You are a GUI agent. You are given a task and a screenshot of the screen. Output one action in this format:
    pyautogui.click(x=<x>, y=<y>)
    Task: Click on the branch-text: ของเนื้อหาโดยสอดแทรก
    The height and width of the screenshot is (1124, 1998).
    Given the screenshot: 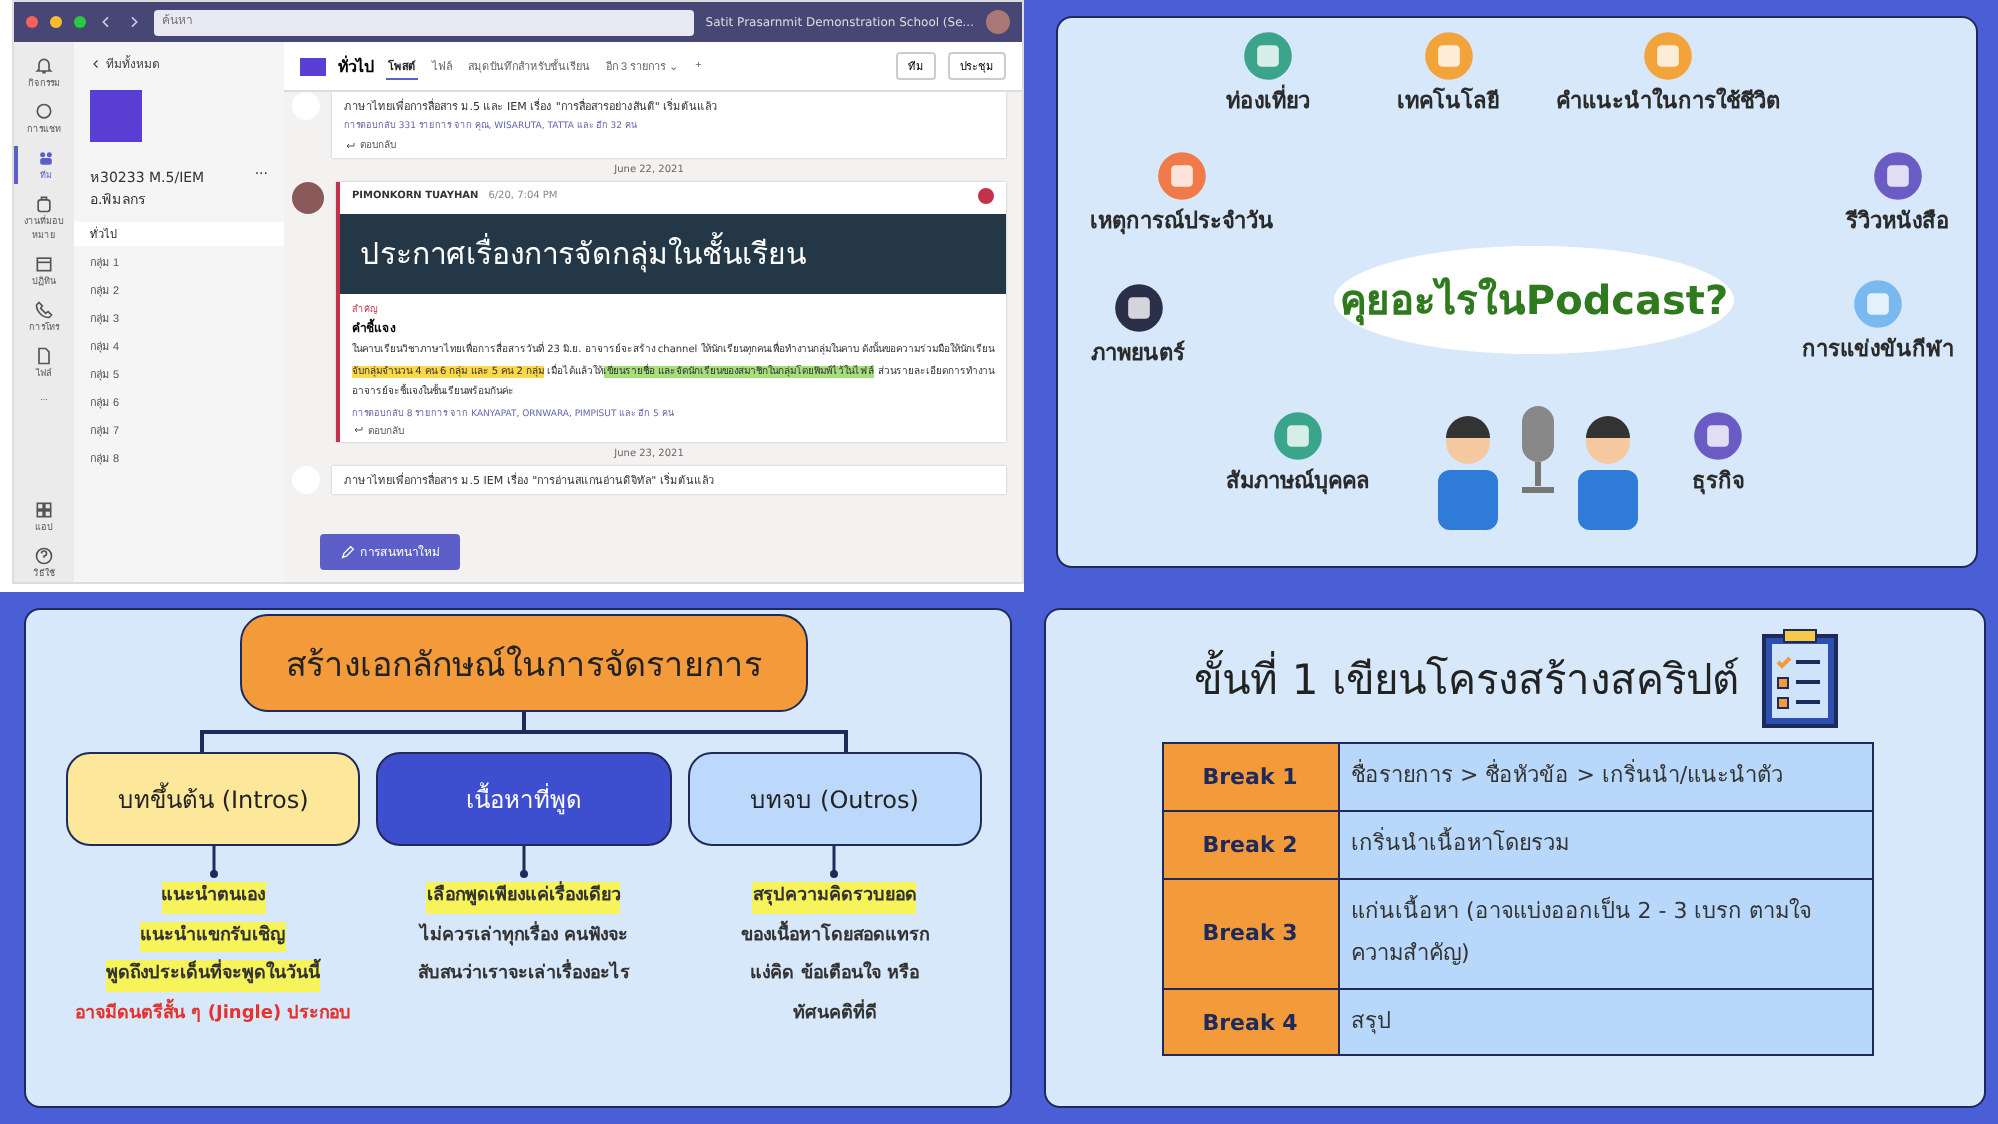 What is the action you would take?
    pyautogui.click(x=834, y=936)
    